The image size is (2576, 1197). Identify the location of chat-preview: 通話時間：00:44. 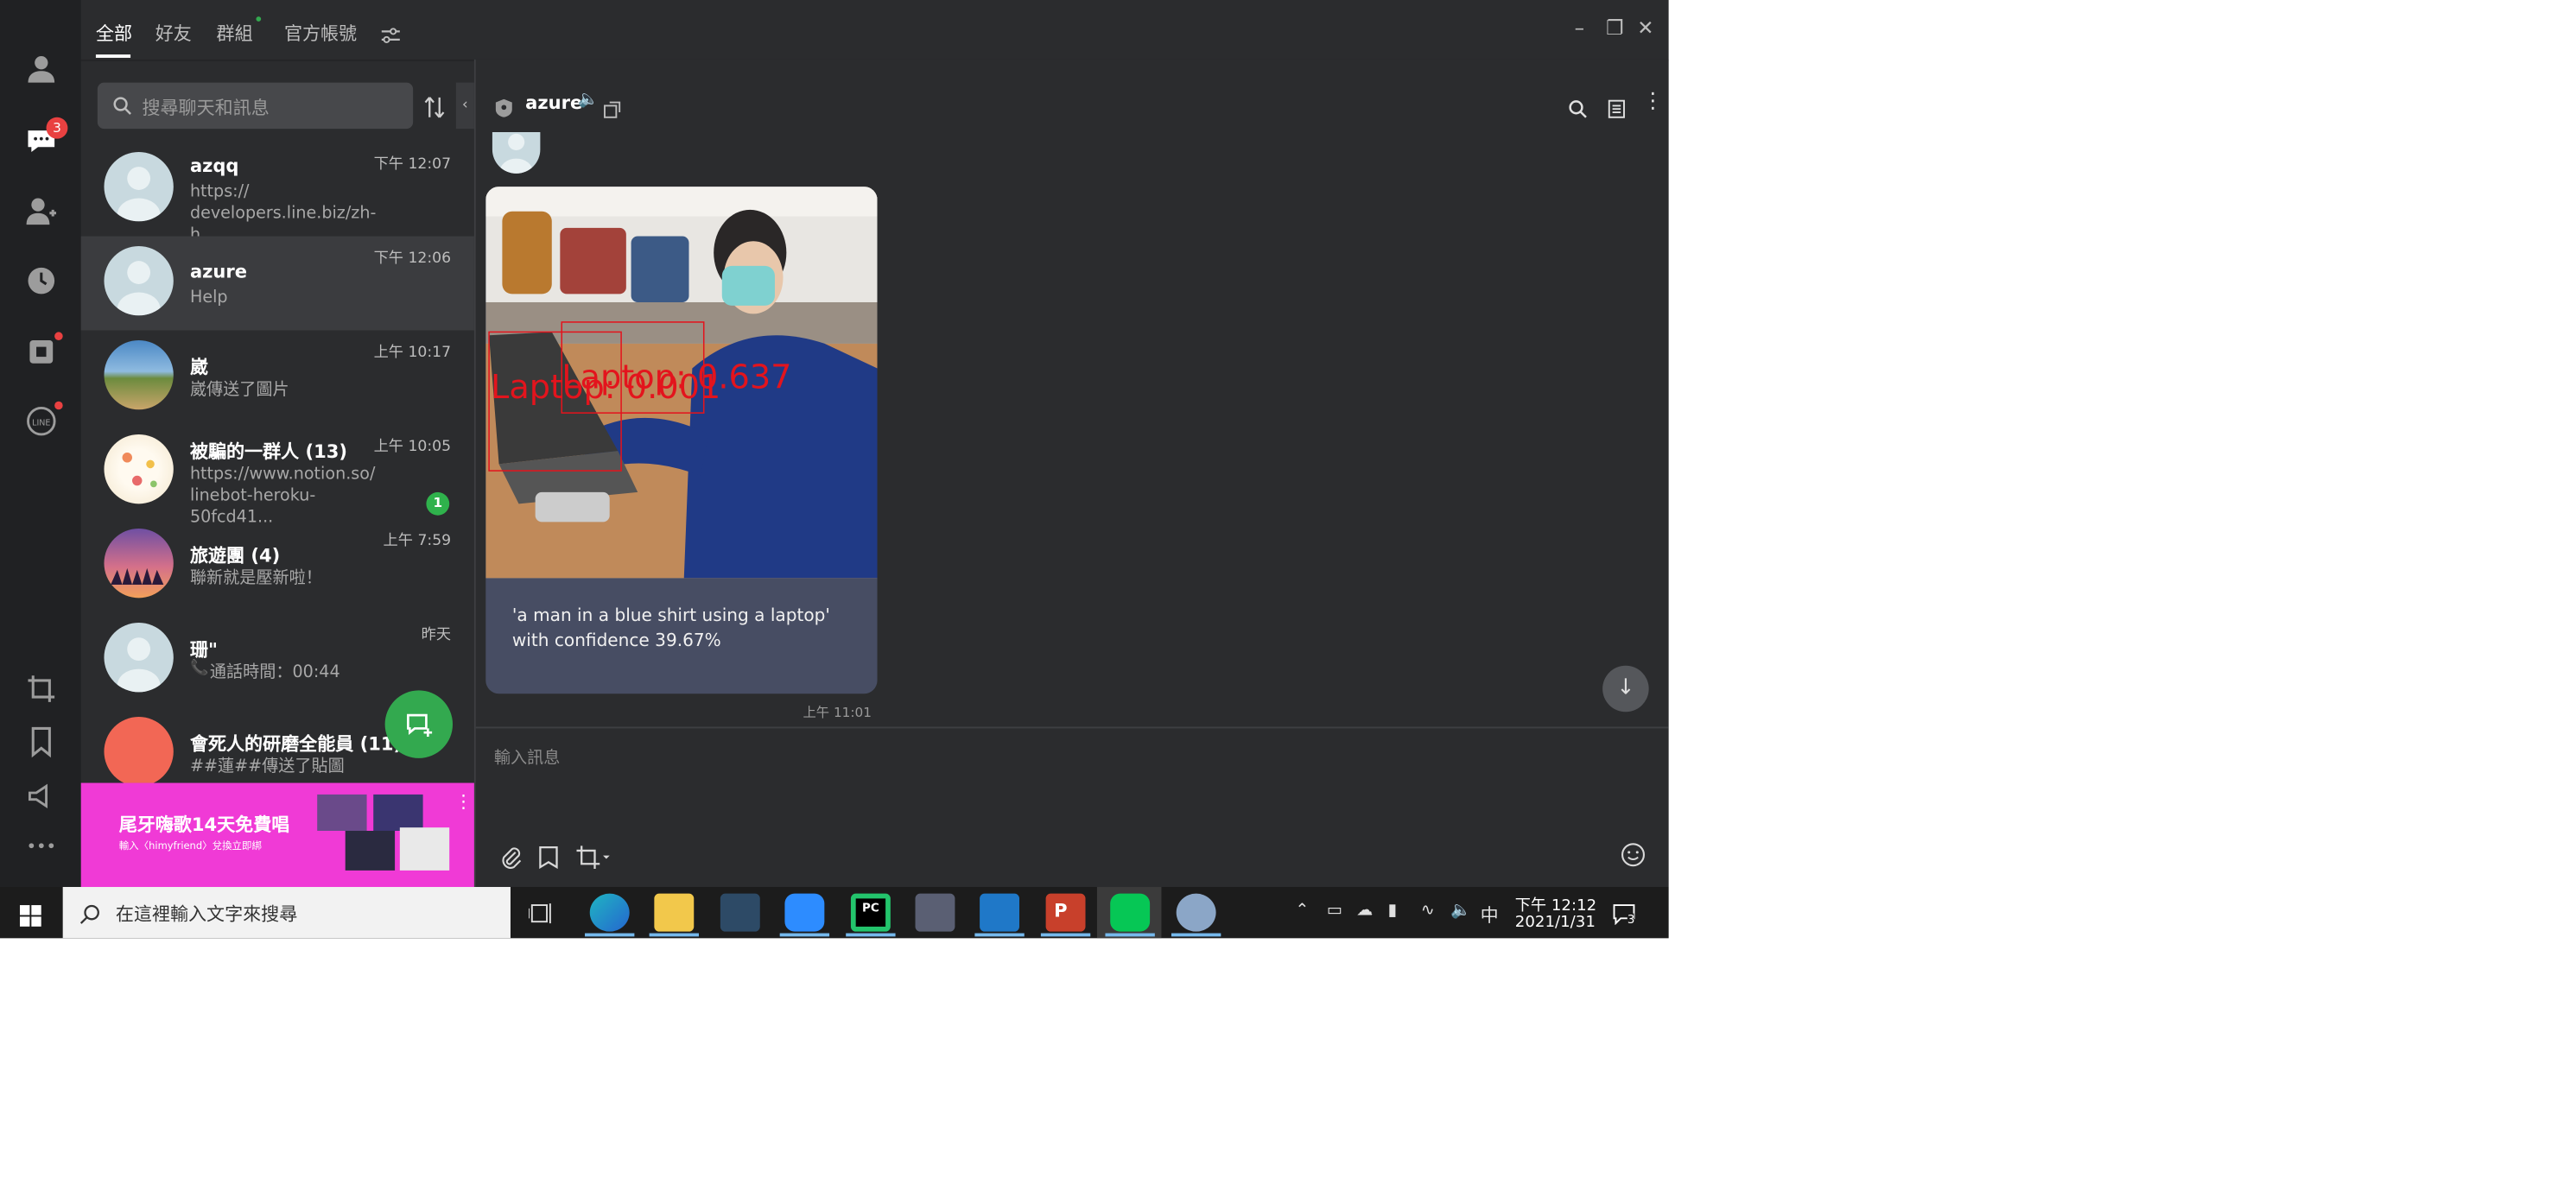
(274, 672).